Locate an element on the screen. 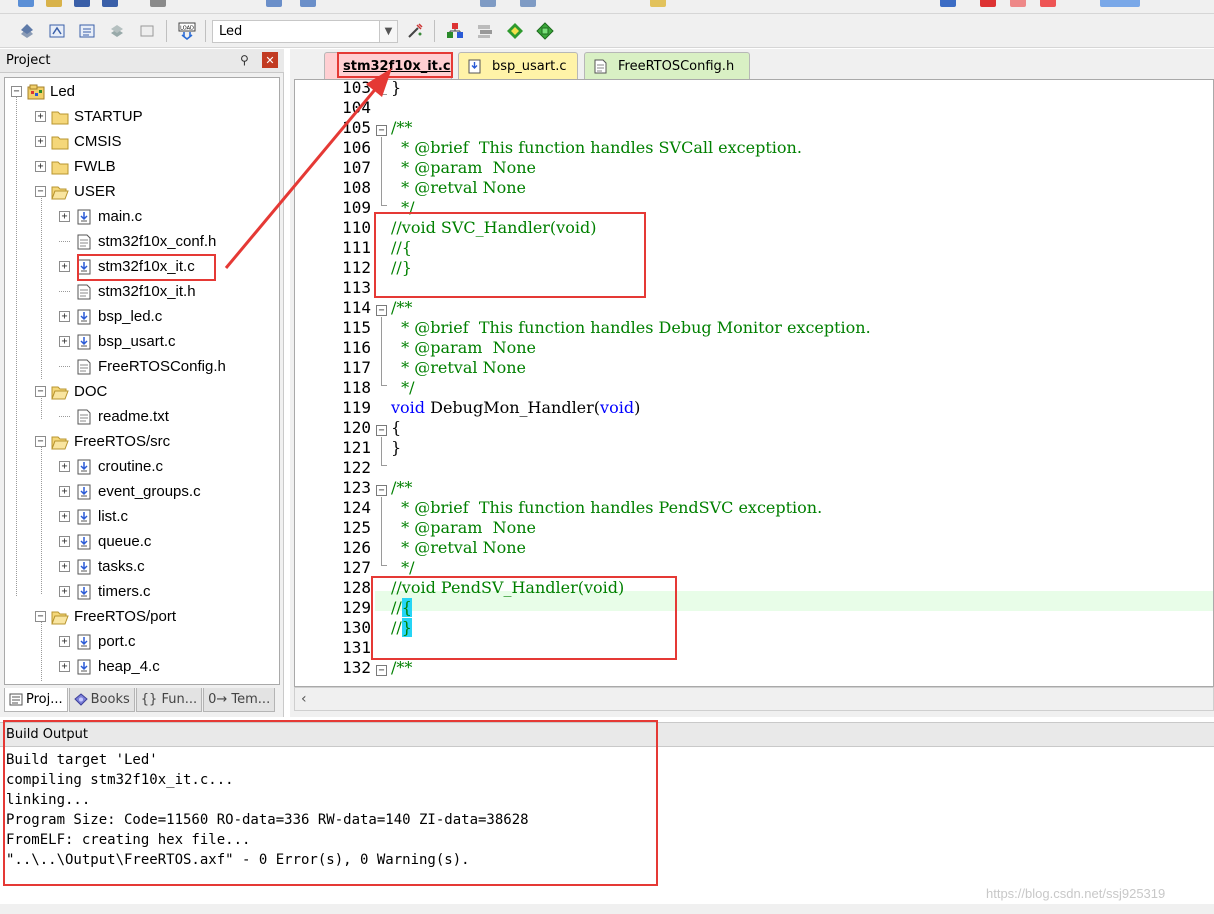 The height and width of the screenshot is (914, 1214). tree-item-file: + main.c is located at coordinates (100, 216).